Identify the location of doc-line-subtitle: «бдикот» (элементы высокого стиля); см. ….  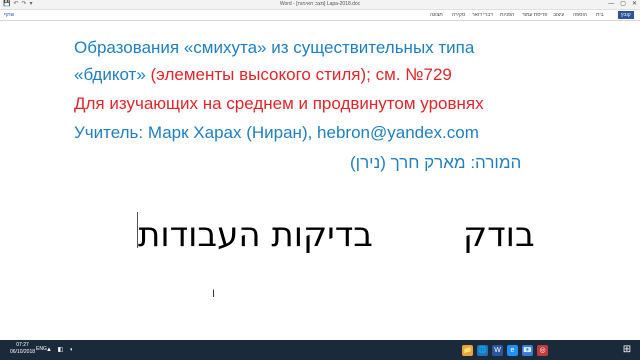
(263, 75).